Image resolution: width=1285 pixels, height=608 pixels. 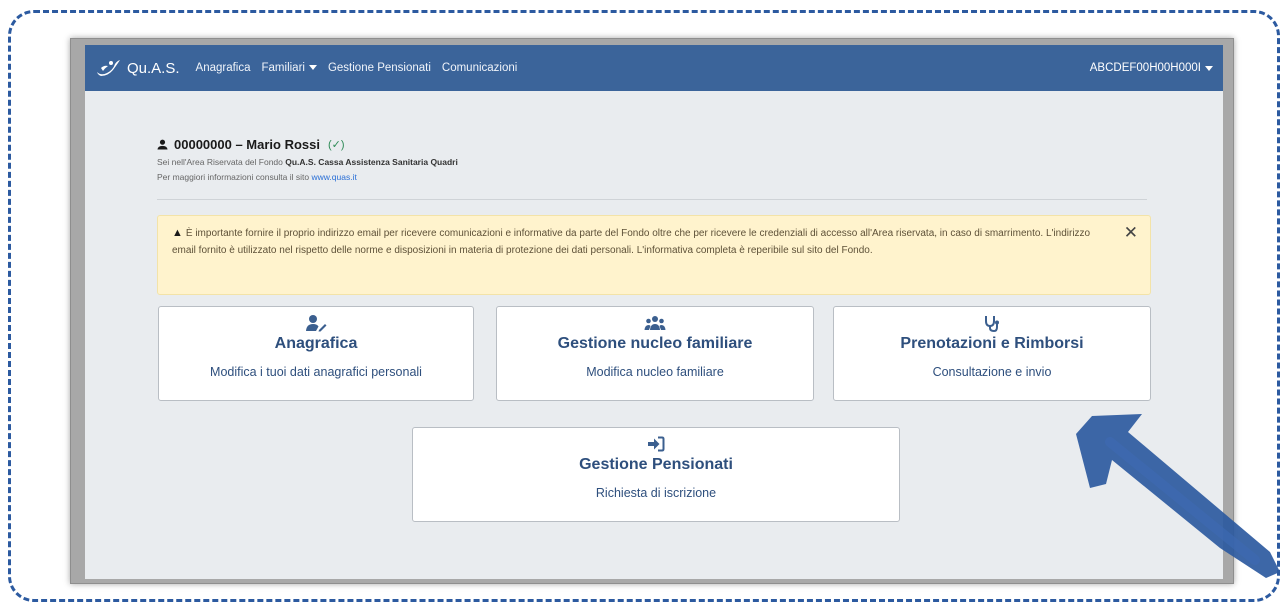 I want to click on card-title: Gestione nucleo familiare, so click(x=655, y=343).